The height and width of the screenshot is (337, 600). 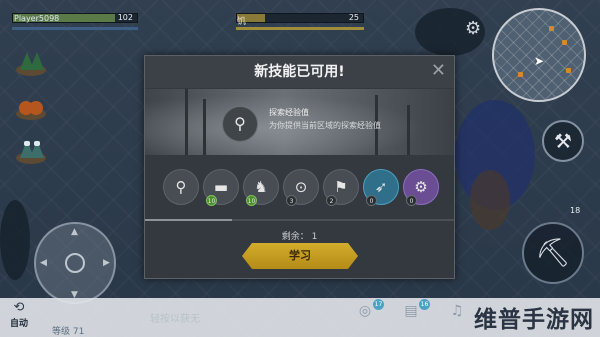 I want to click on skill-log: ▬ 10, so click(x=221, y=187).